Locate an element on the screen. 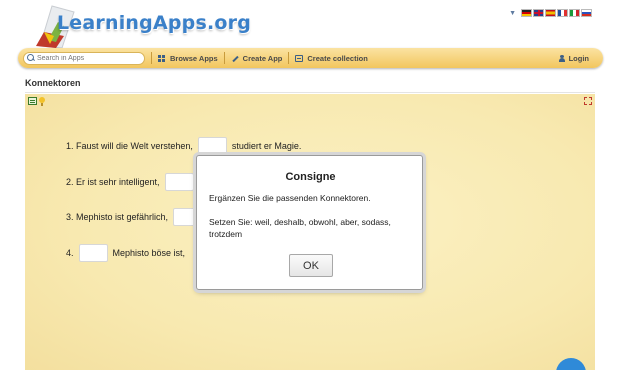 The image size is (620, 370). flag-en-icon is located at coordinates (538, 13).